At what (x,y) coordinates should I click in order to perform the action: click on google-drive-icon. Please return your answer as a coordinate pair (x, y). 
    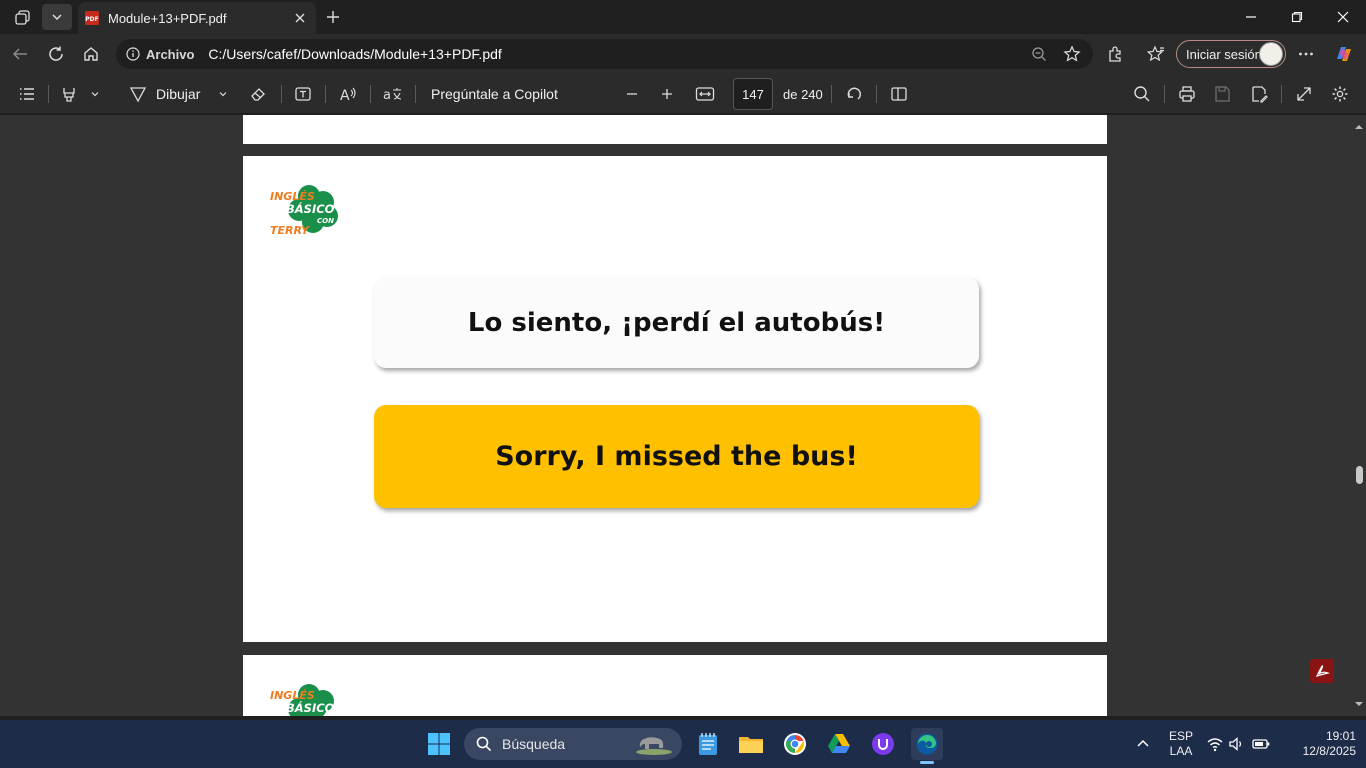
    Looking at the image, I should click on (839, 744).